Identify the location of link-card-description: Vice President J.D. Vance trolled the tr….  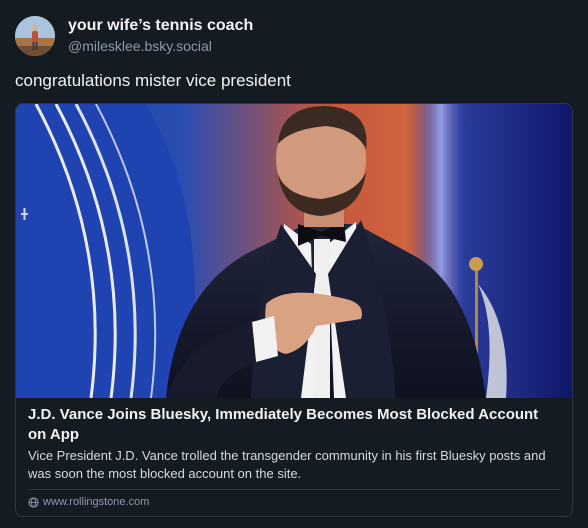
(287, 464).